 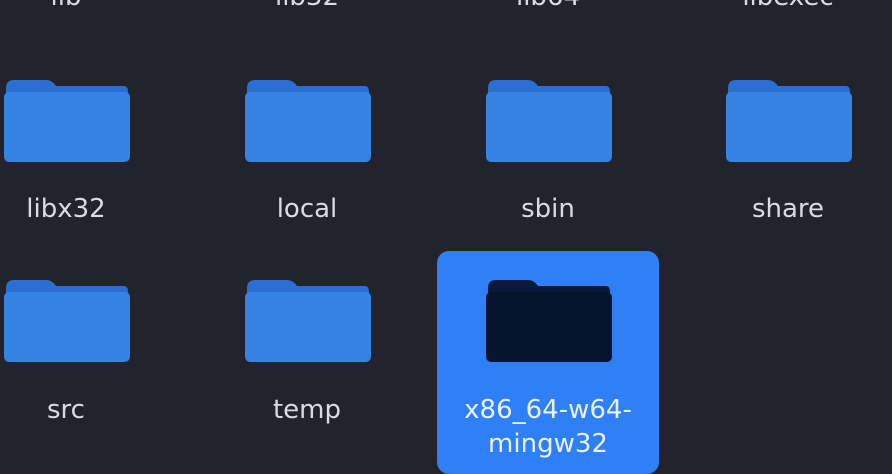 I want to click on file-label: lib64, so click(x=548, y=7).